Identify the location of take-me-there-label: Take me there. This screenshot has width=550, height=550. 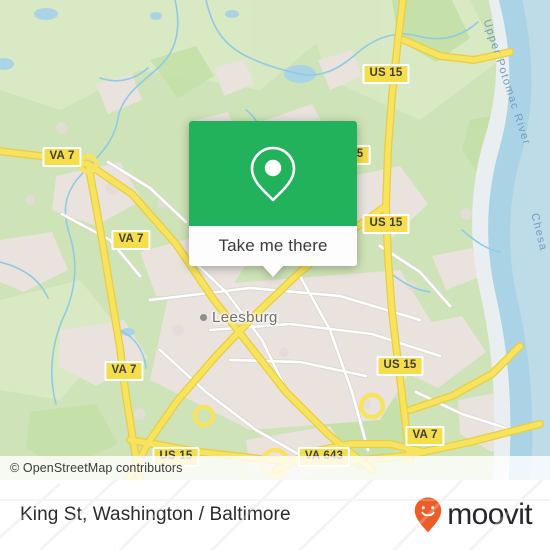
(273, 245).